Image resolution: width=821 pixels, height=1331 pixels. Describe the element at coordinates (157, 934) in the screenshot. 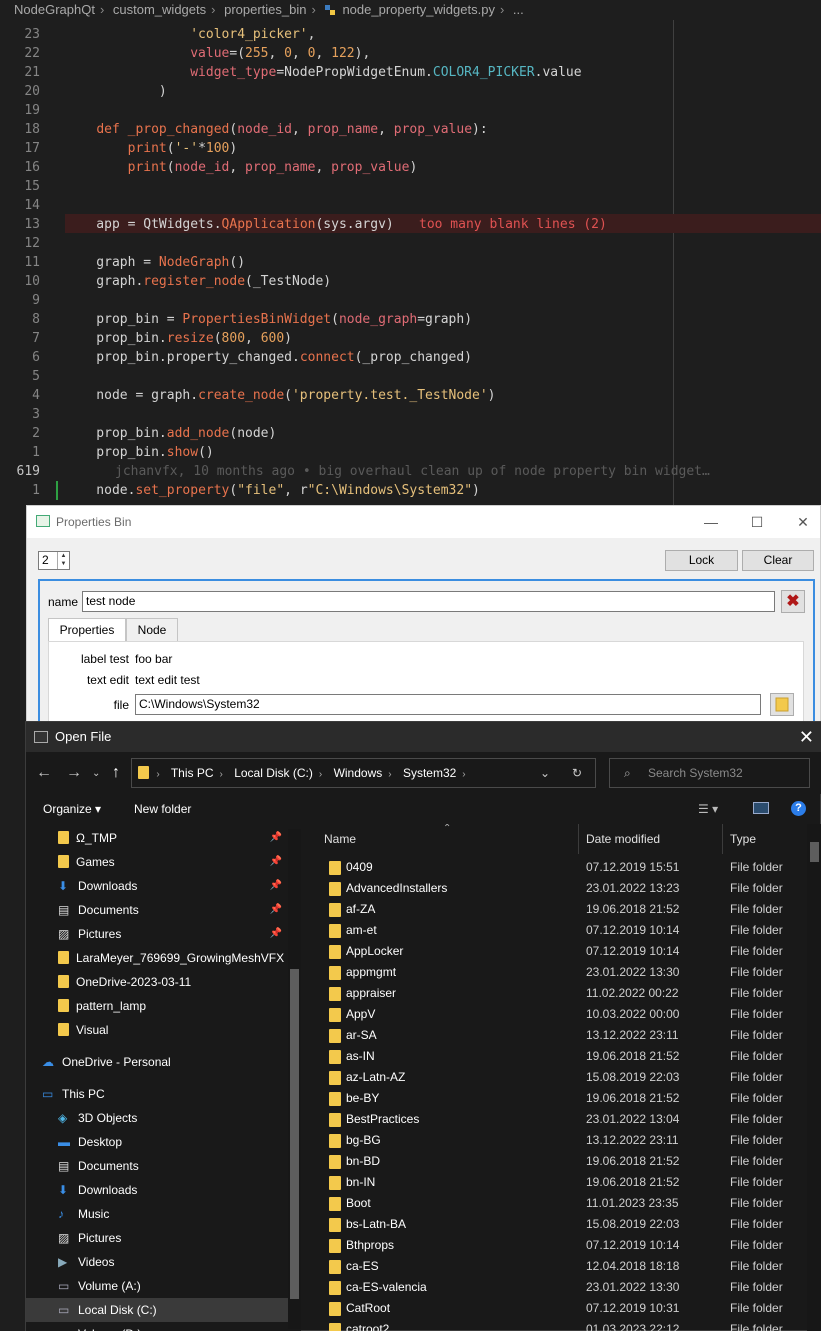

I see `nav-item: ▨ Pictures 📌` at that location.